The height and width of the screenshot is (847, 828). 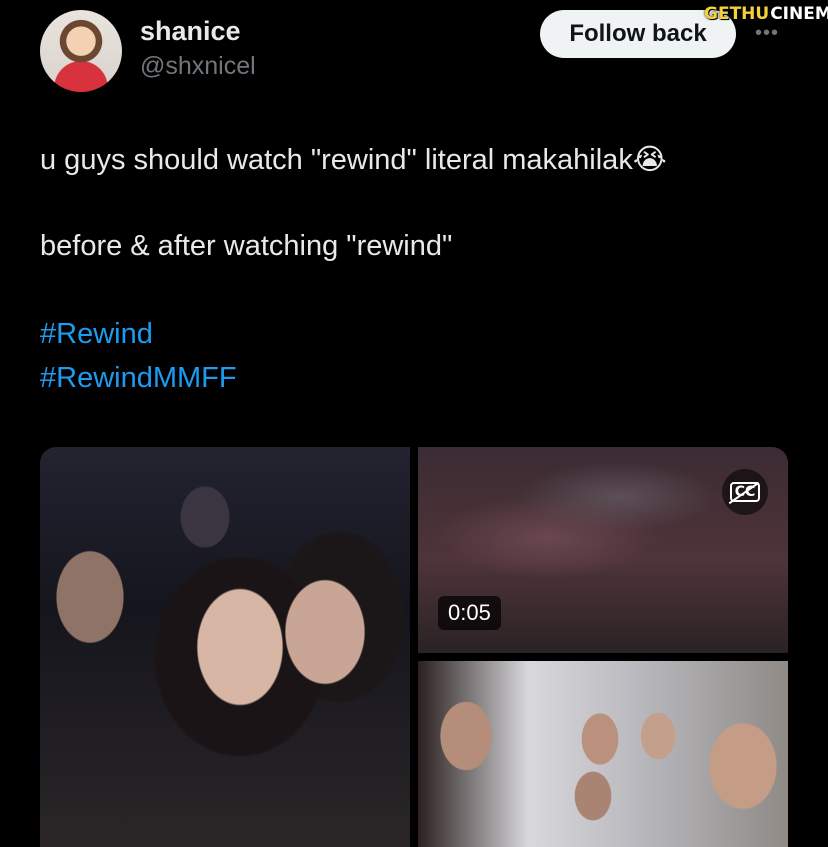 I want to click on user-handle: @shxnicel, so click(x=198, y=66).